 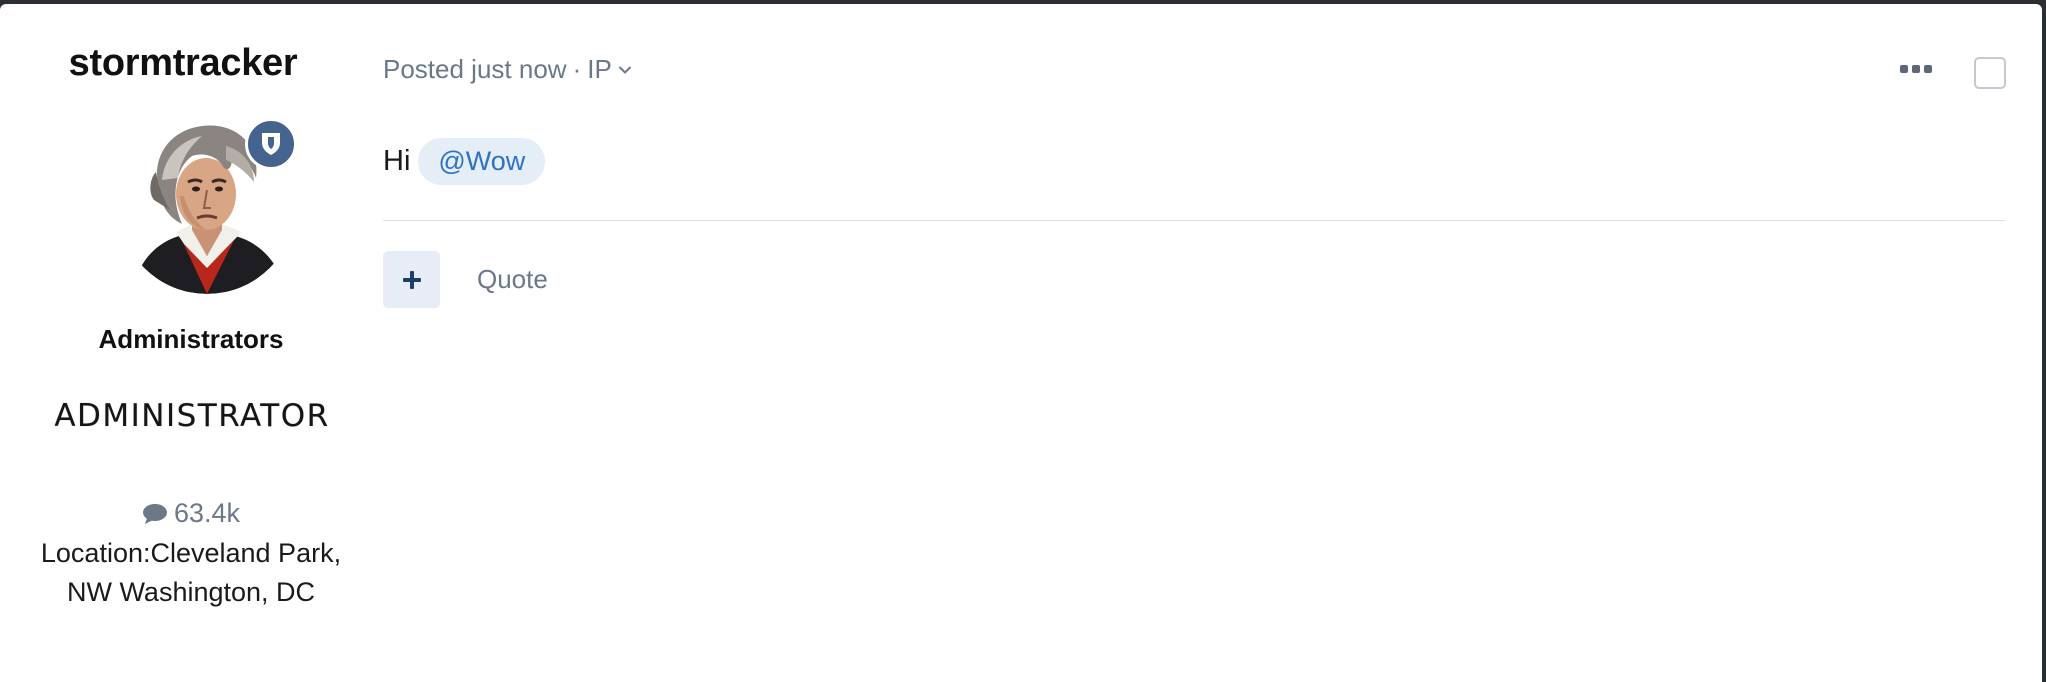 I want to click on comment-icon, so click(x=154, y=513).